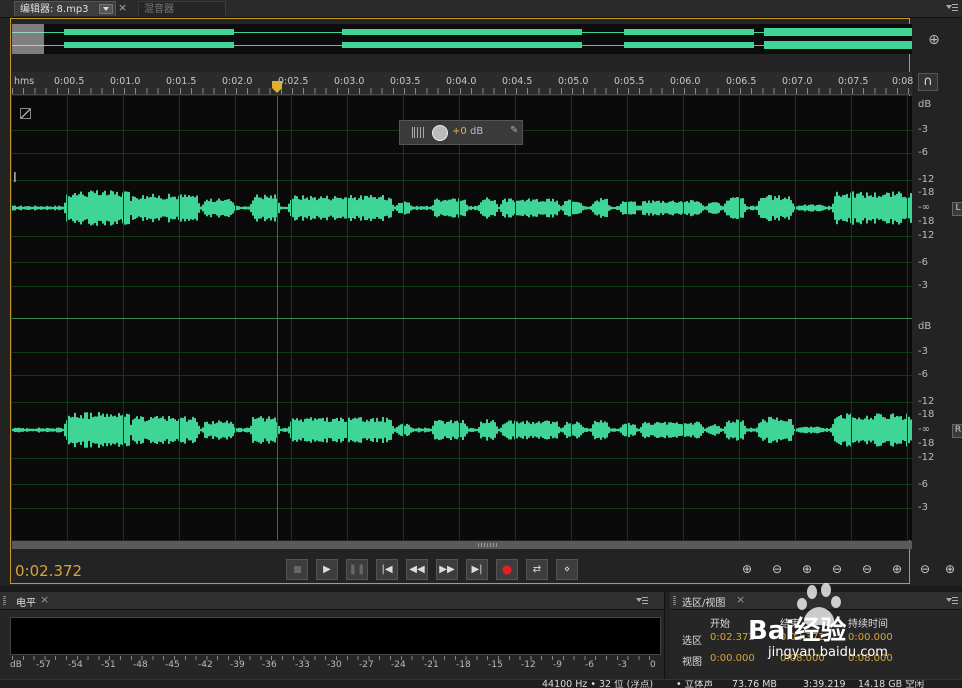 The image size is (962, 688). I want to click on meter-scale-label: -21, so click(431, 665).